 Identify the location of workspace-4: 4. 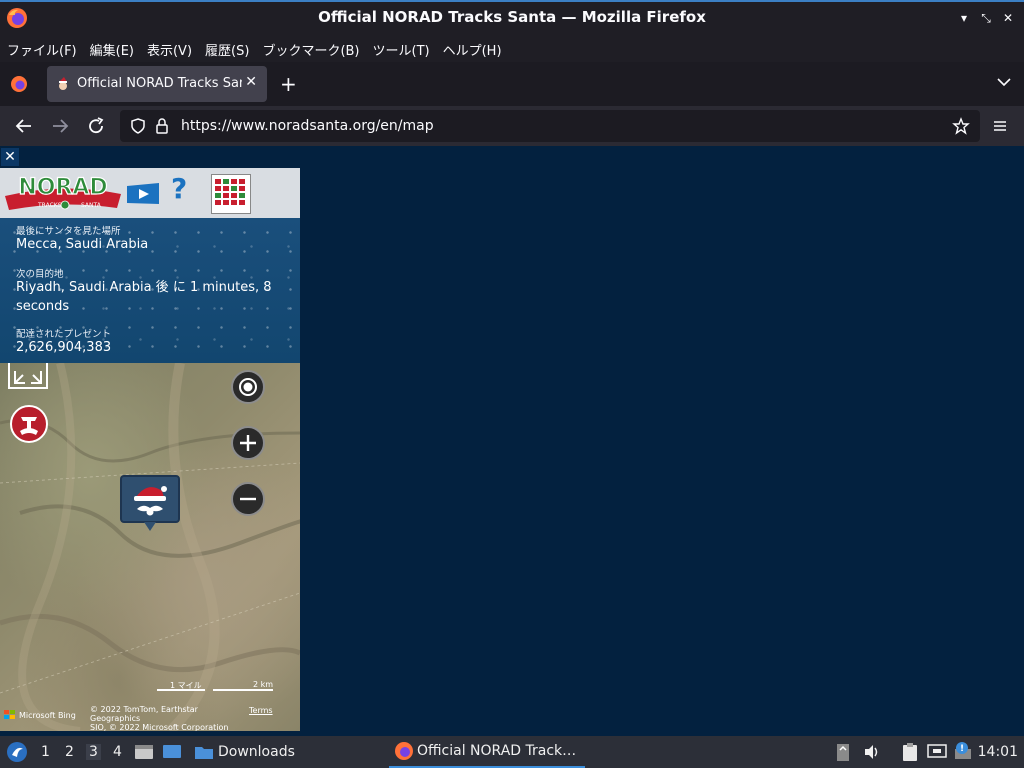
(117, 752).